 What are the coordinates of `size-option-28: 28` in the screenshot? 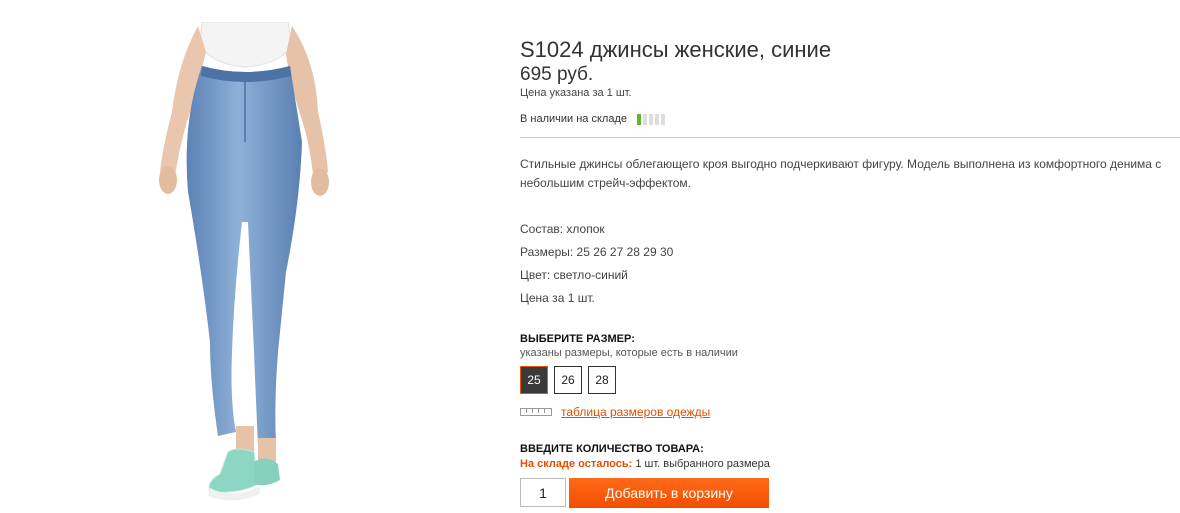 It's located at (602, 380).